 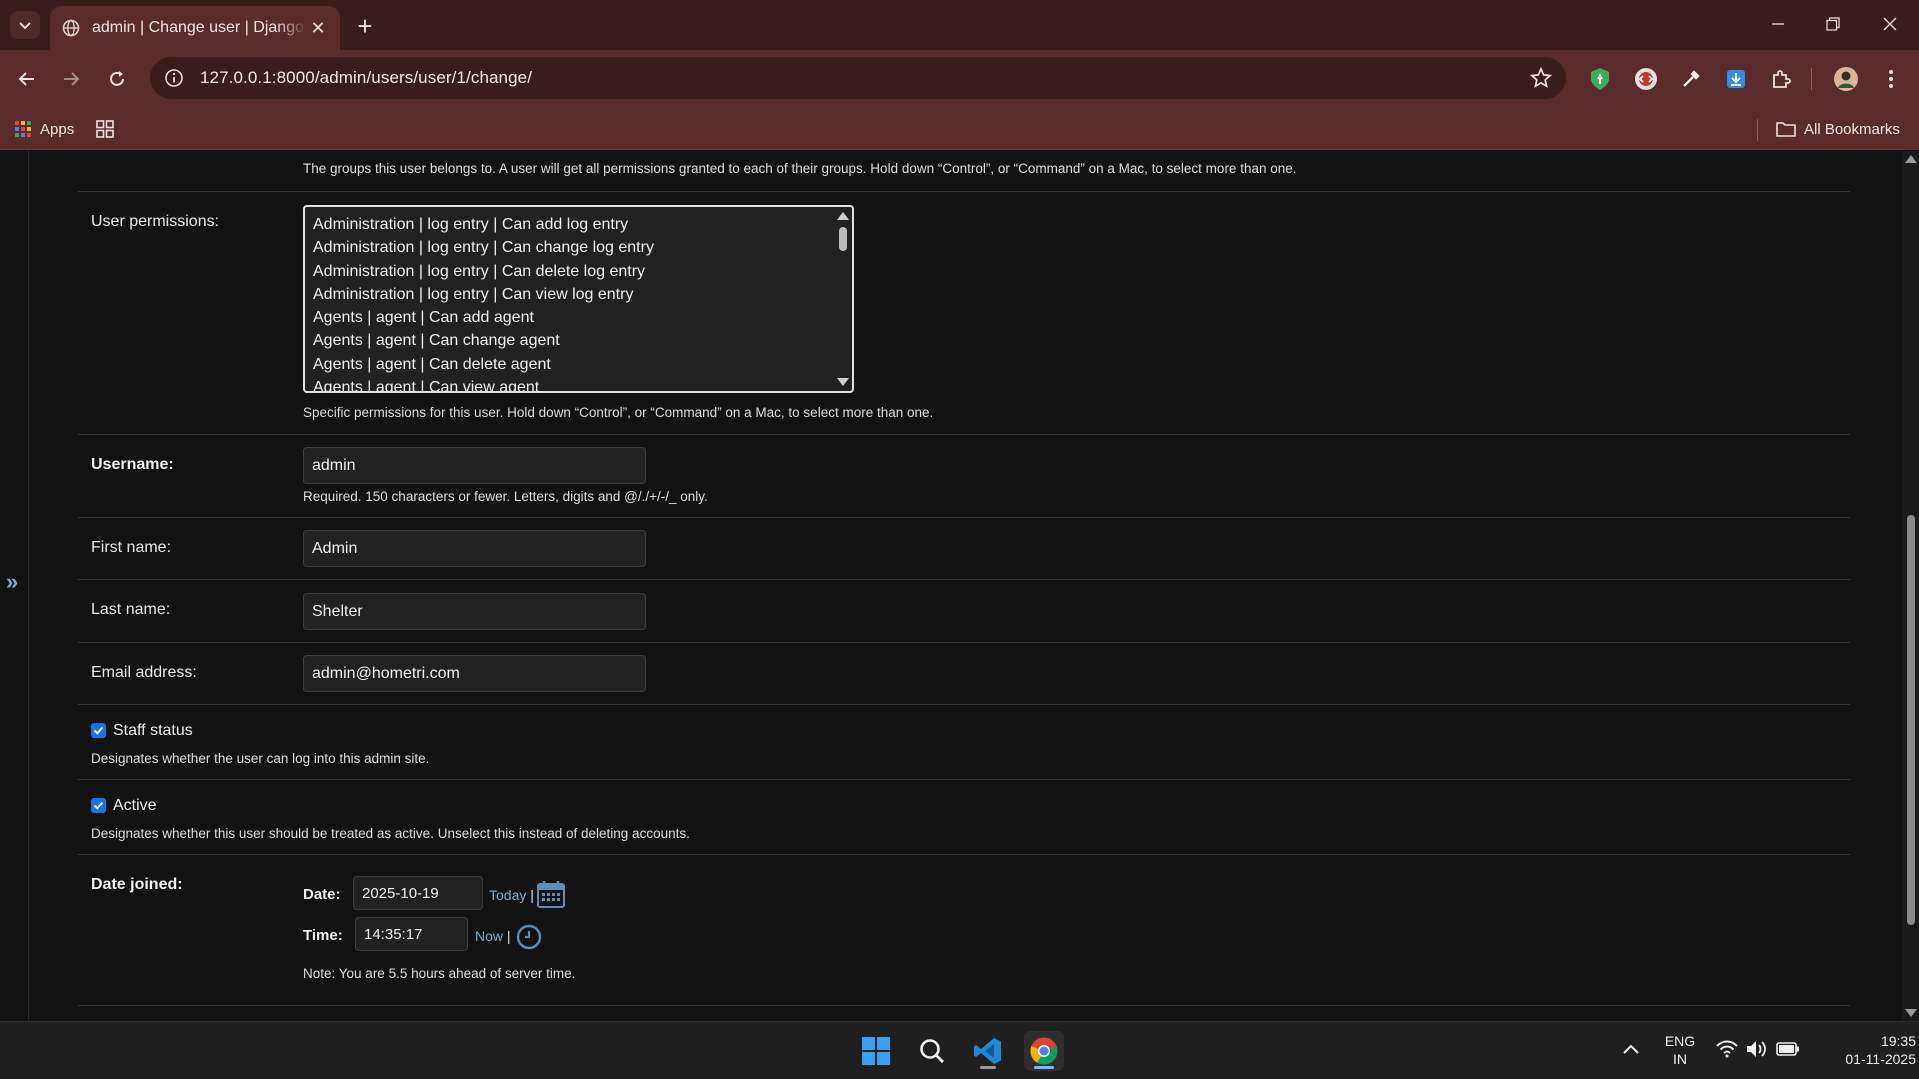 I want to click on nav-sidebar-collapsed: », so click(x=14, y=586).